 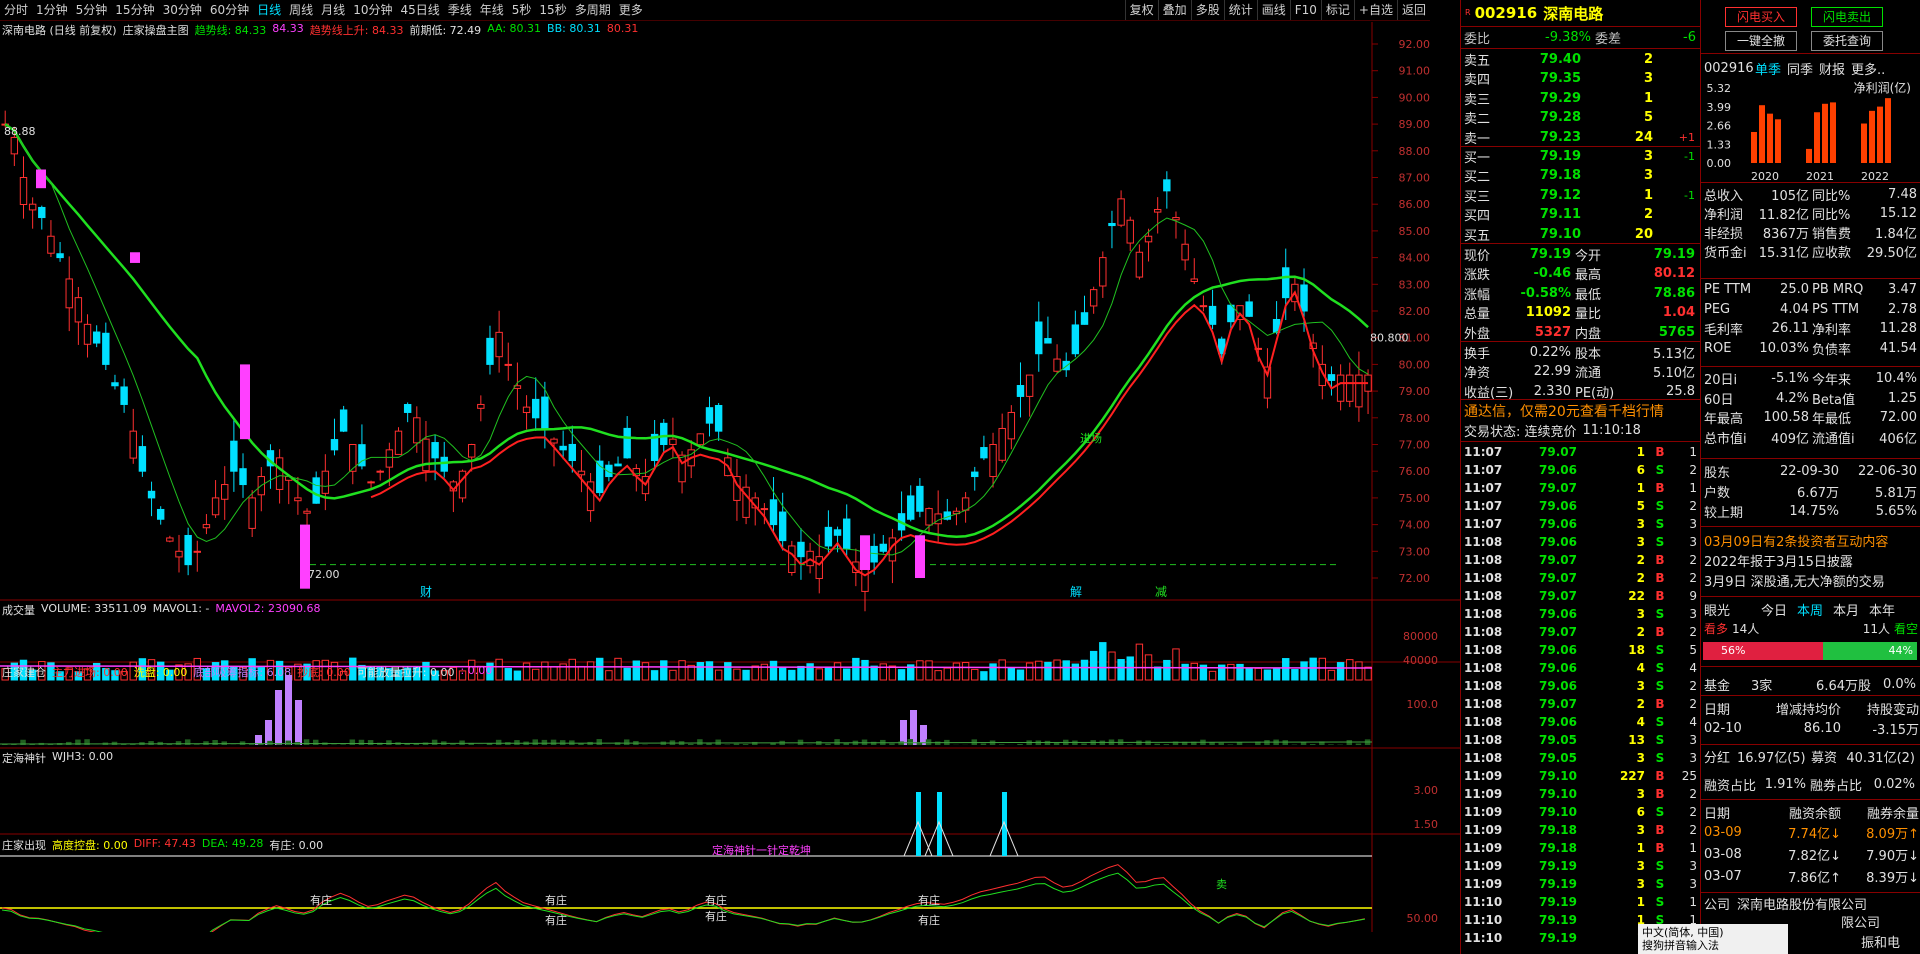 What do you see at coordinates (1896, 234) in the screenshot?
I see `info-value: 1.84亿` at bounding box center [1896, 234].